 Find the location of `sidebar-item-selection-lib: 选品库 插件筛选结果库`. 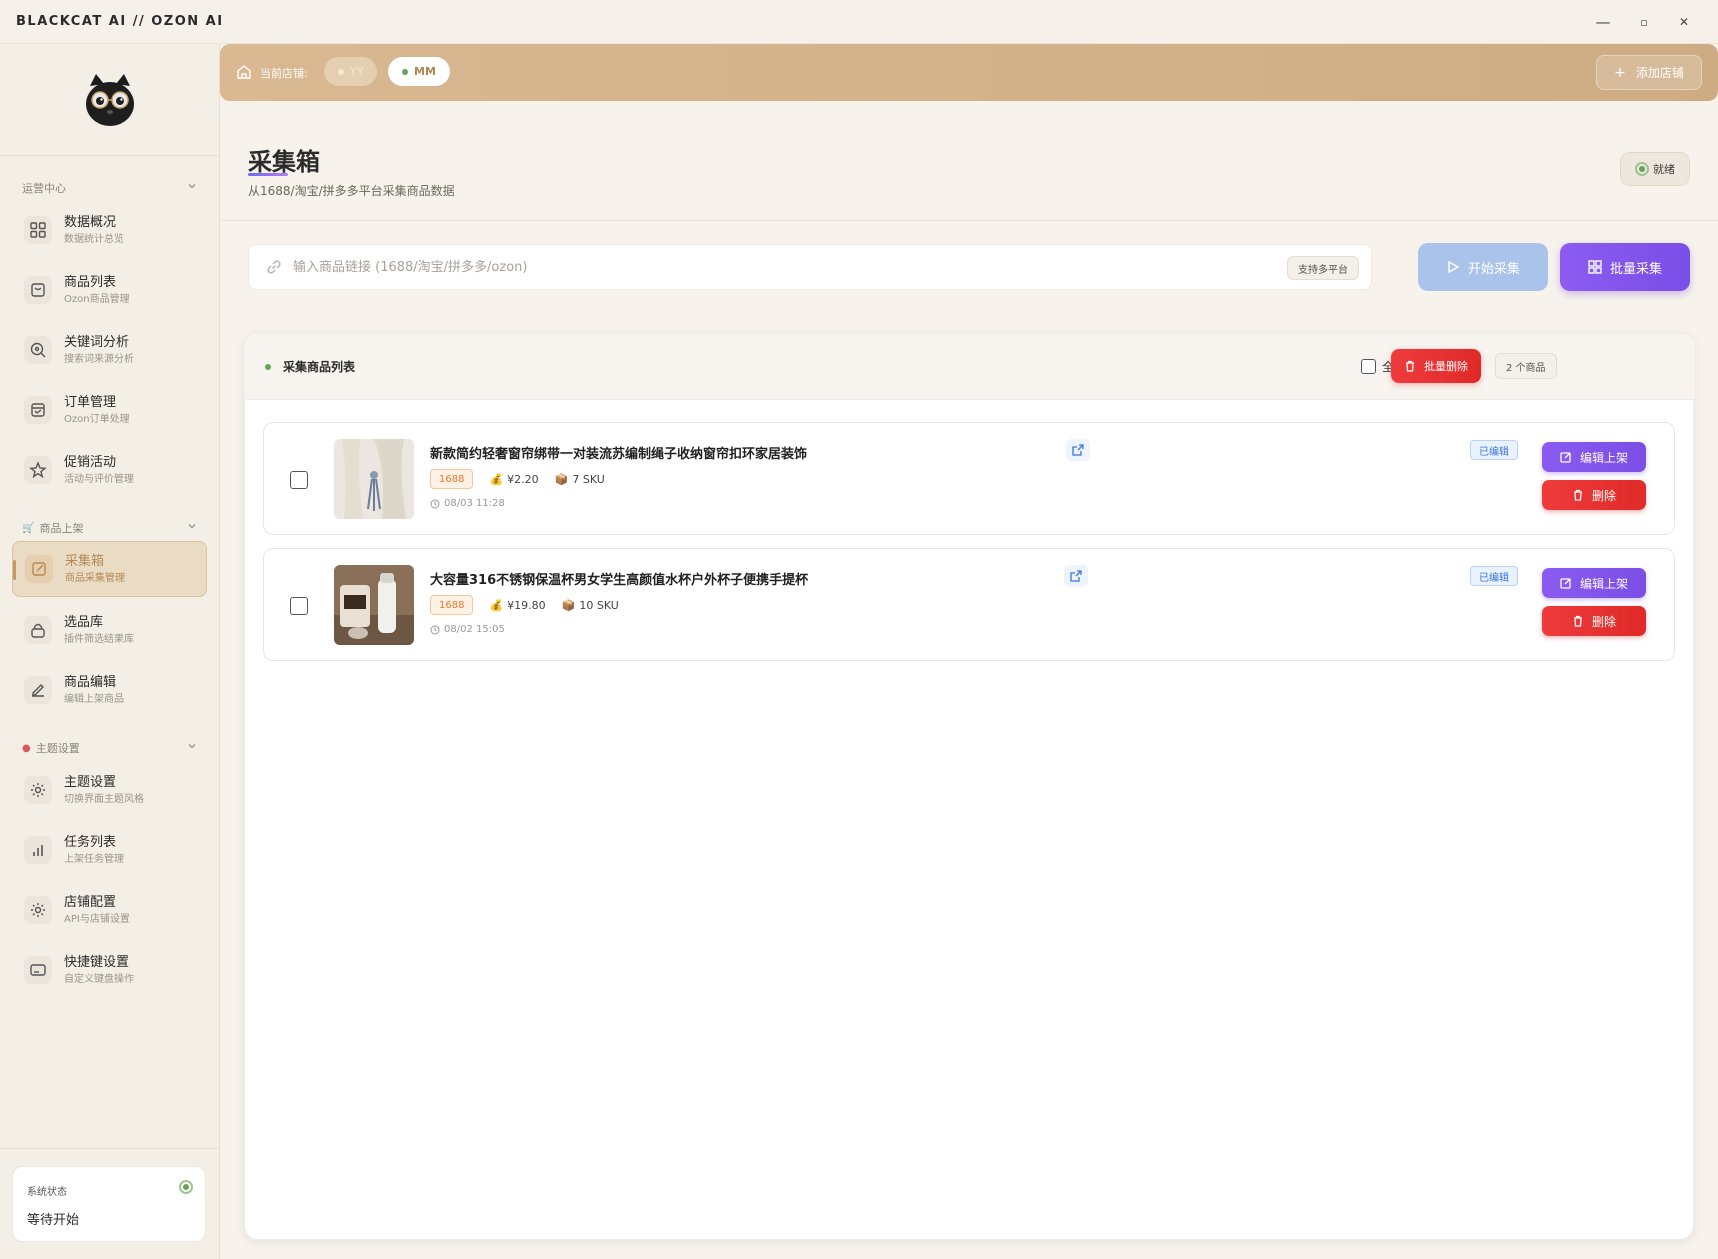

sidebar-item-selection-lib: 选品库 插件筛选结果库 is located at coordinates (109, 630).